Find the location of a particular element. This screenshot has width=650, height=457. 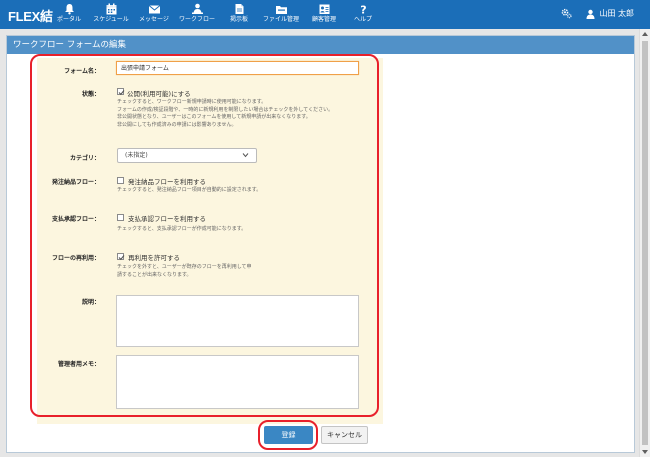

nav-workflow: ワークフロー is located at coordinates (197, 12).